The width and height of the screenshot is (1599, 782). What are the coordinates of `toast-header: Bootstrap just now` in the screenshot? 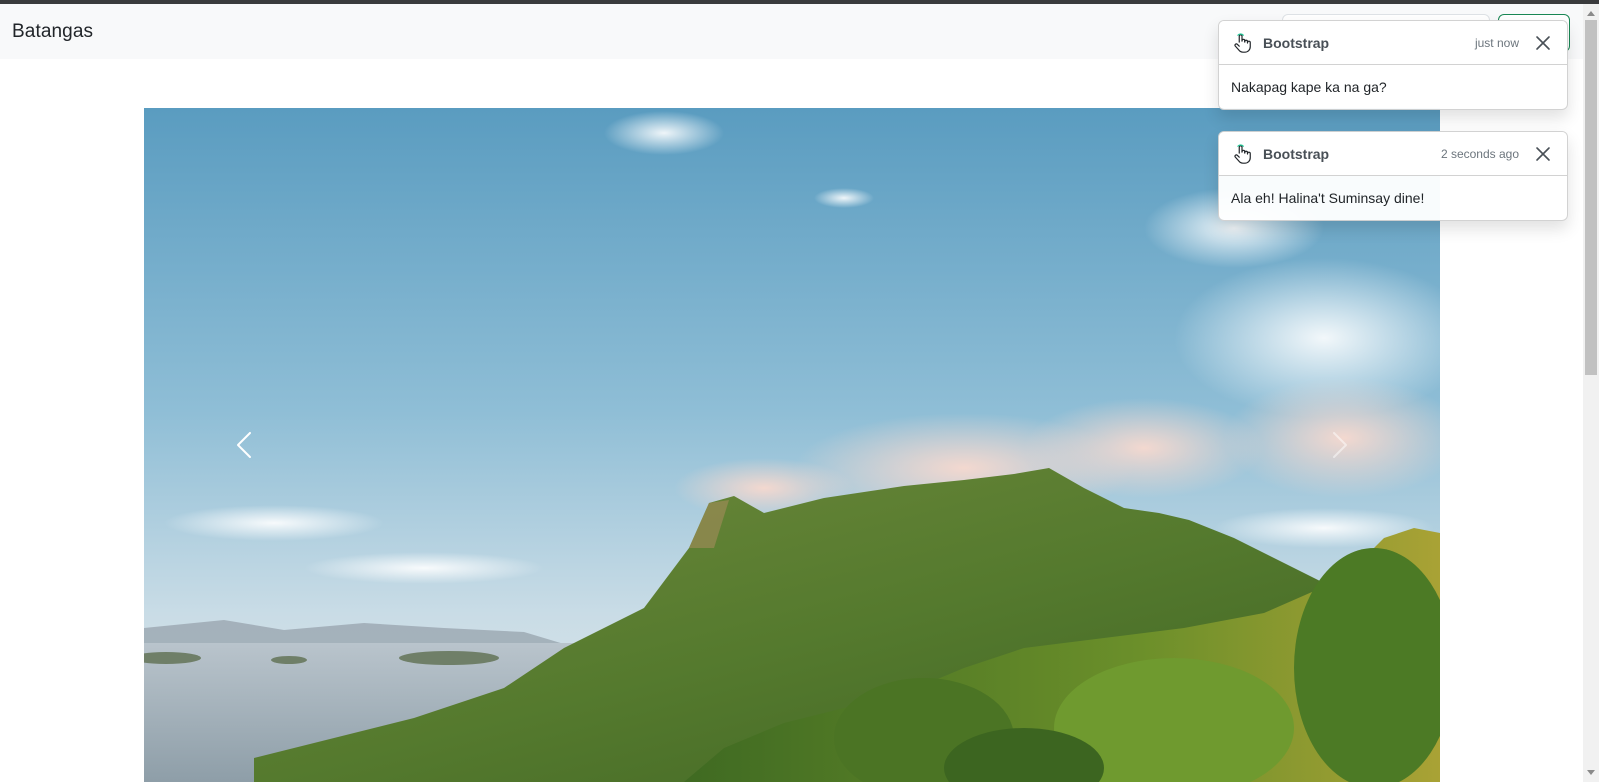 It's located at (1393, 43).